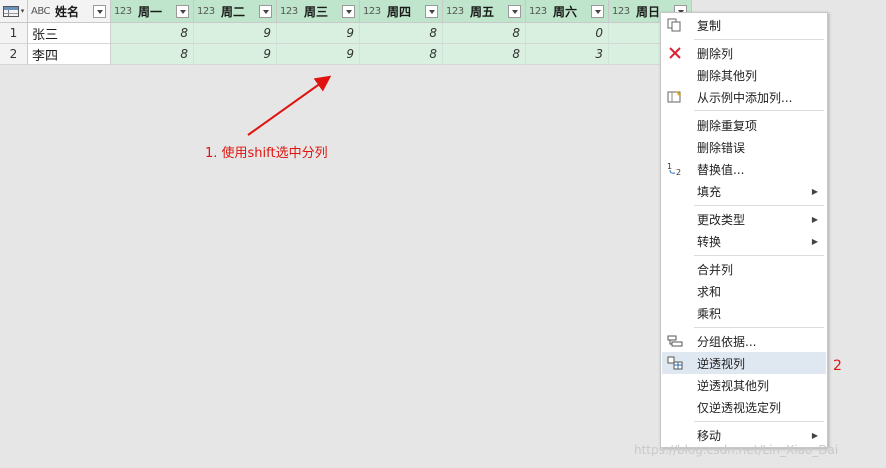  I want to click on menu-item-label: 转换, so click(709, 241).